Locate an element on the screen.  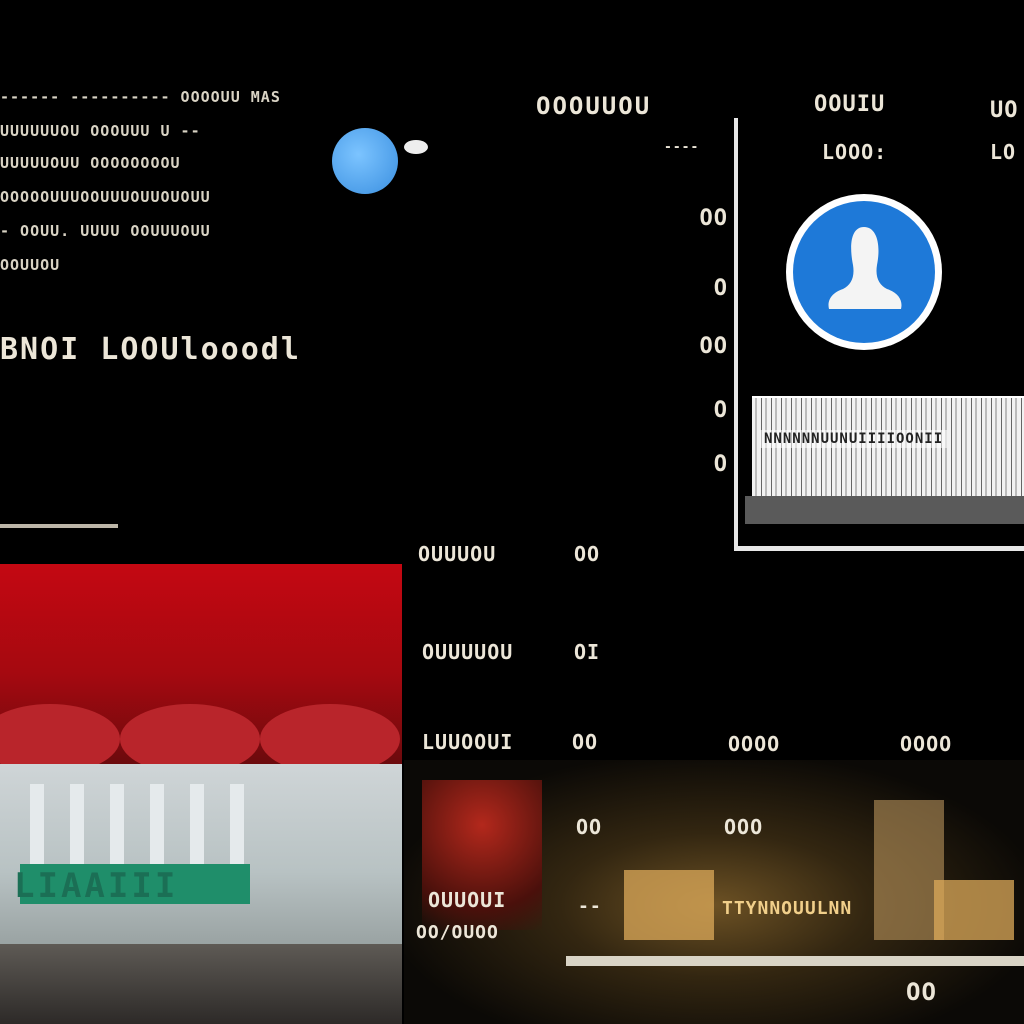
row-label: OUUUUOU is located at coordinates (467, 652).